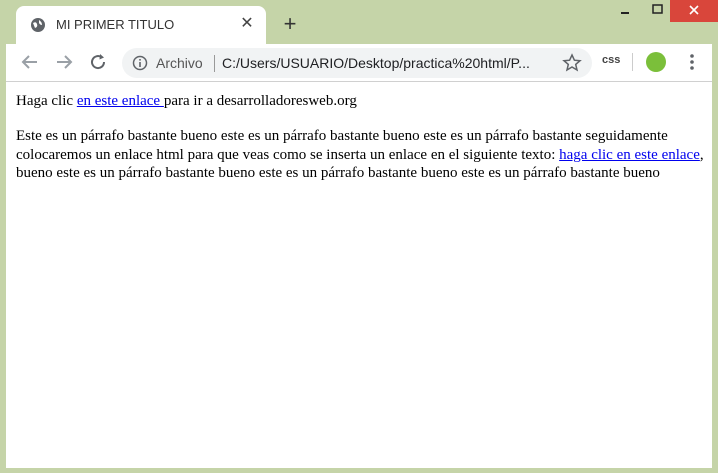  Describe the element at coordinates (214, 63) in the screenshot. I see `omnibox-divider` at that location.